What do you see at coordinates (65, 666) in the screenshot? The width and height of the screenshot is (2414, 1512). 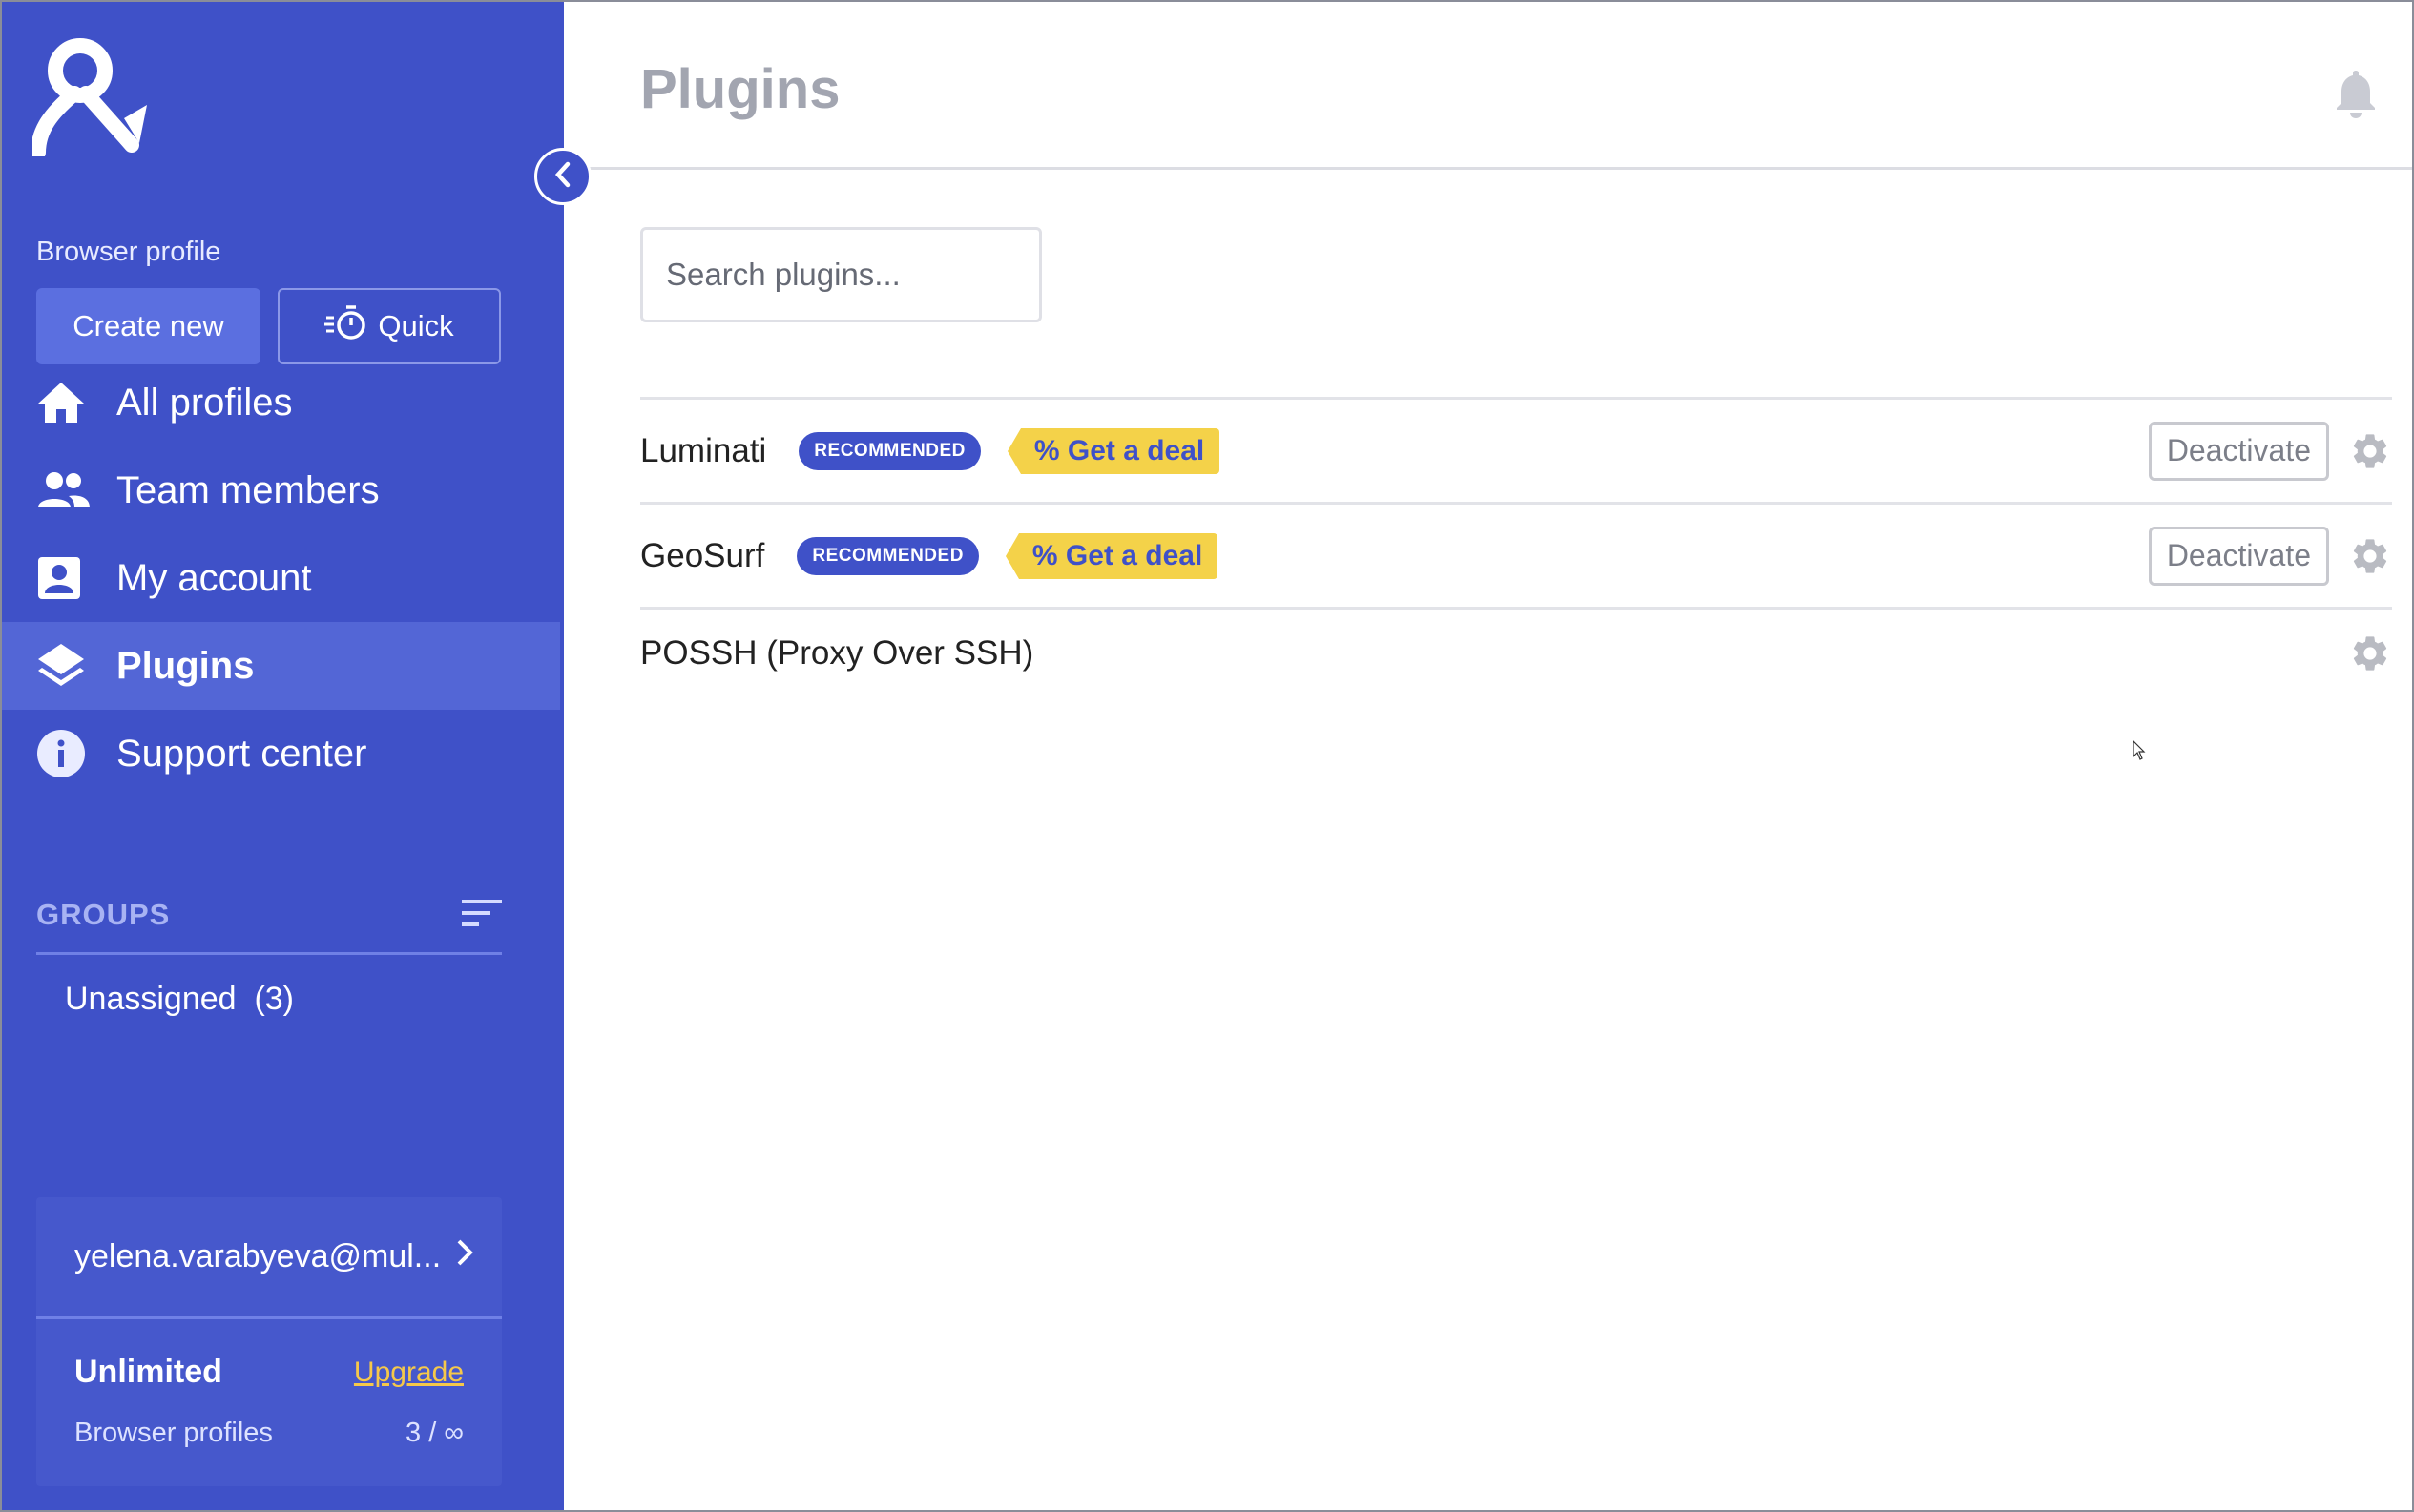 I see `layers-icon` at bounding box center [65, 666].